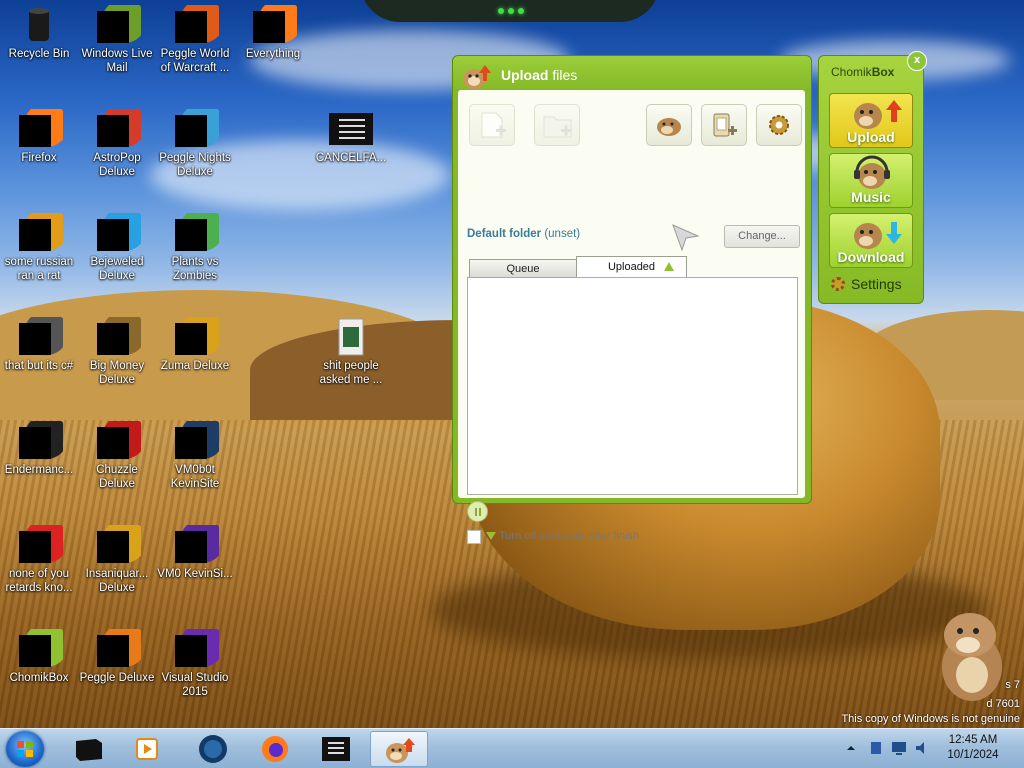  Describe the element at coordinates (147, 749) in the screenshot. I see `taskbar-media-player` at that location.